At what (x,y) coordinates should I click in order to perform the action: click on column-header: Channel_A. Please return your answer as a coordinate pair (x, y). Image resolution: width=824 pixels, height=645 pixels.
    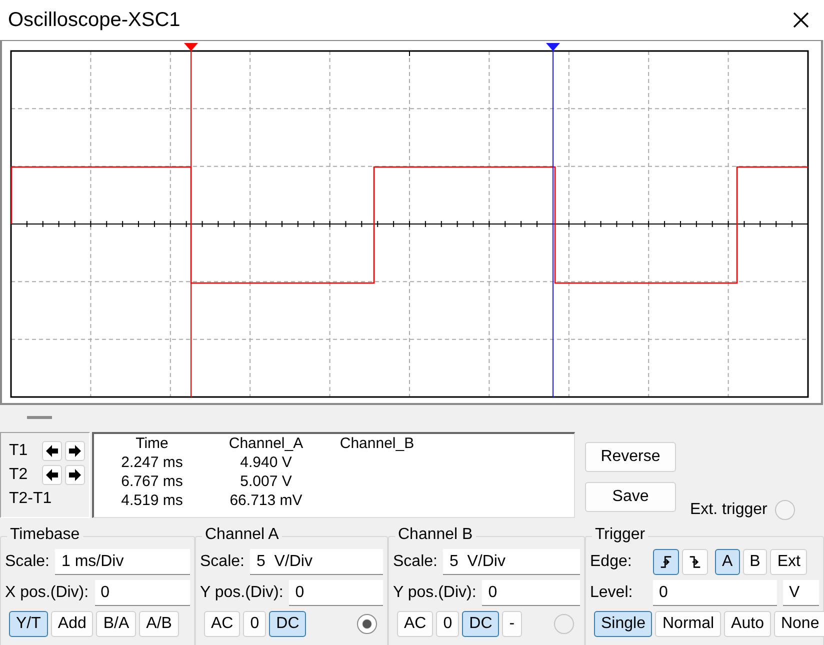
    Looking at the image, I should click on (266, 444).